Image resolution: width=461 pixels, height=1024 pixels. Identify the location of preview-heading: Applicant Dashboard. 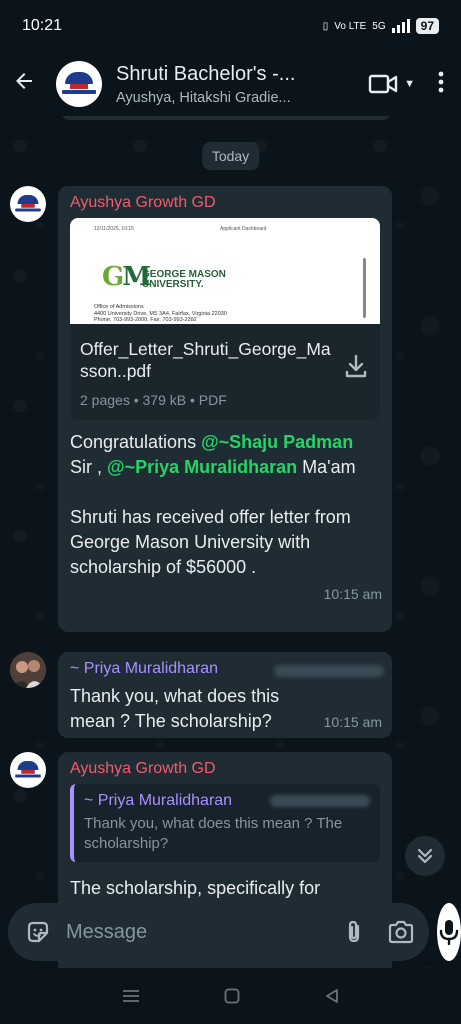
(243, 229).